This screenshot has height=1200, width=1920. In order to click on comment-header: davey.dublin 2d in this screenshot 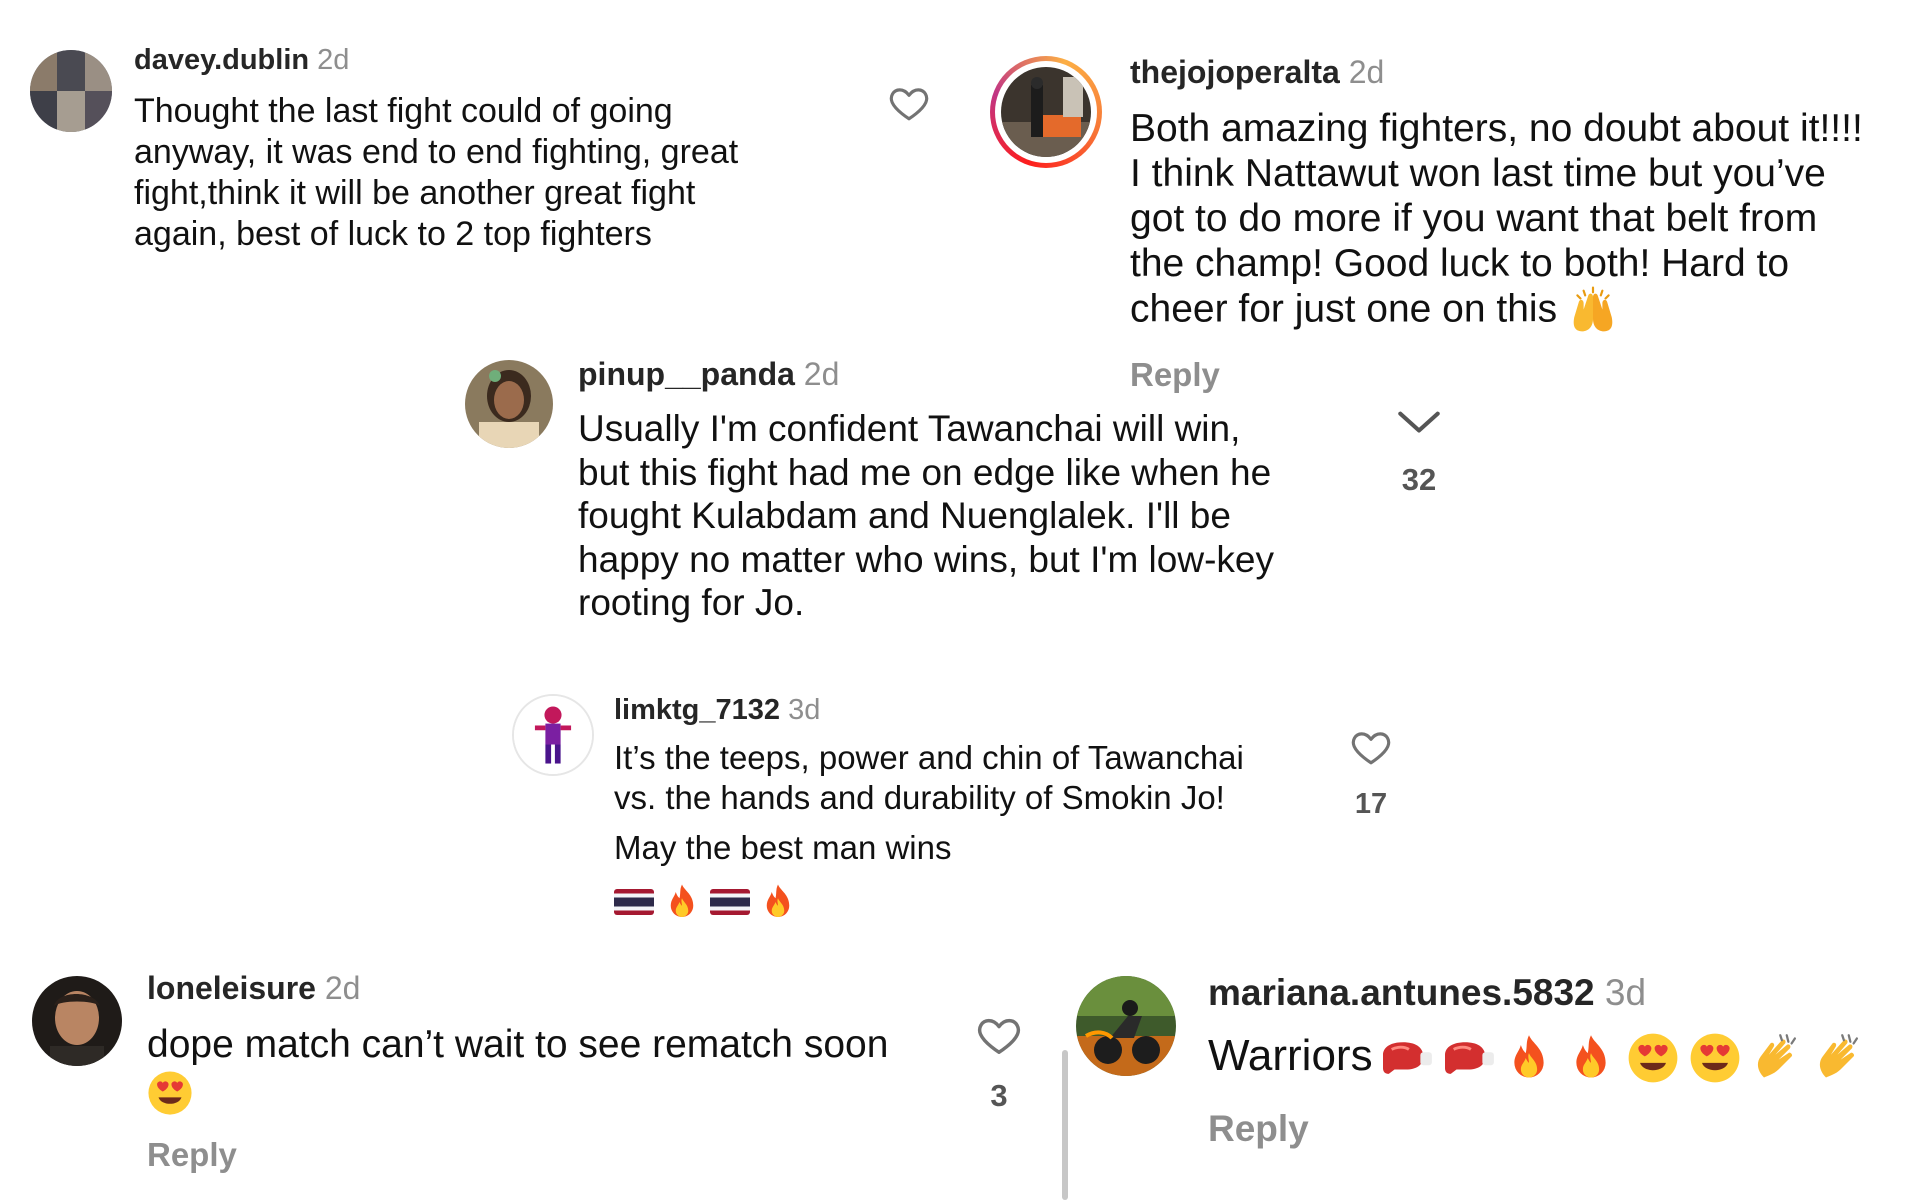, I will do `click(241, 60)`.